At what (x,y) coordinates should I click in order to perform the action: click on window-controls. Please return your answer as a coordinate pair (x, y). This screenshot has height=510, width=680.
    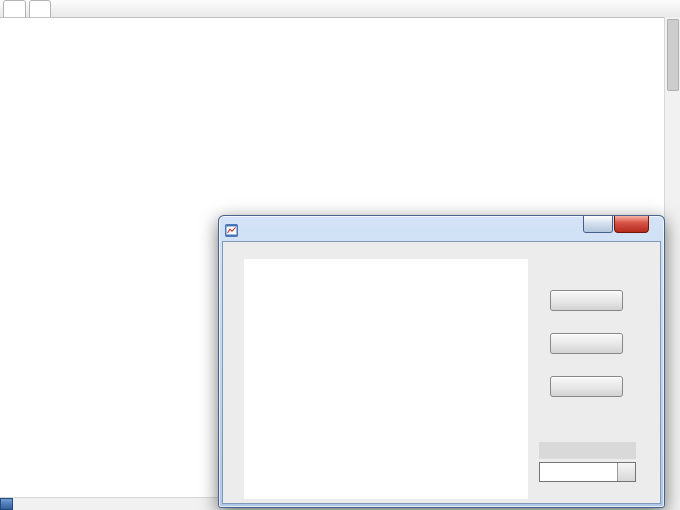
    Looking at the image, I should click on (616, 224).